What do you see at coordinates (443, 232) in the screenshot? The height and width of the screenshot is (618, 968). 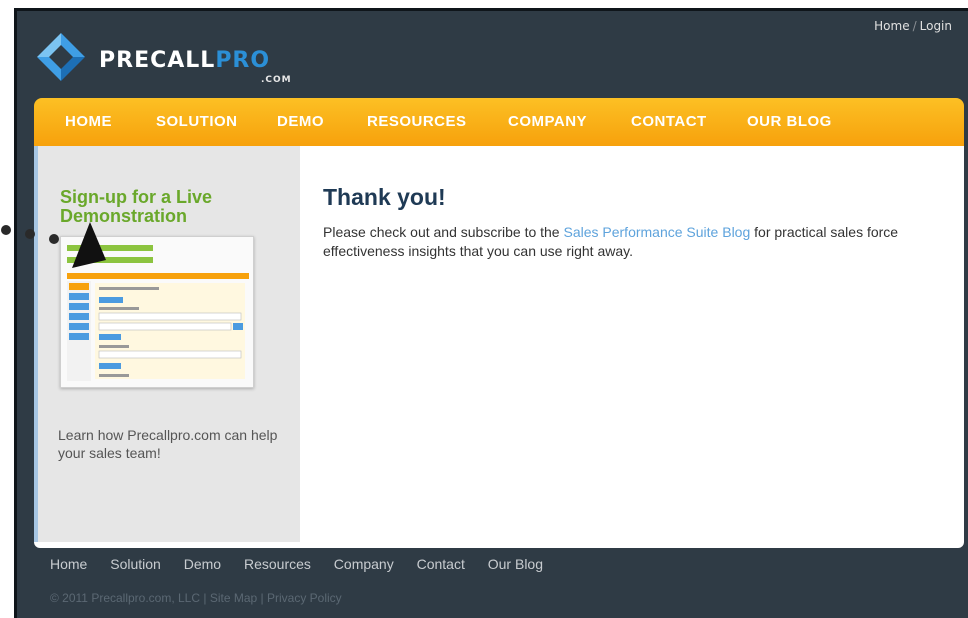 I see `message-text-before: Please check out and subscribe to the` at bounding box center [443, 232].